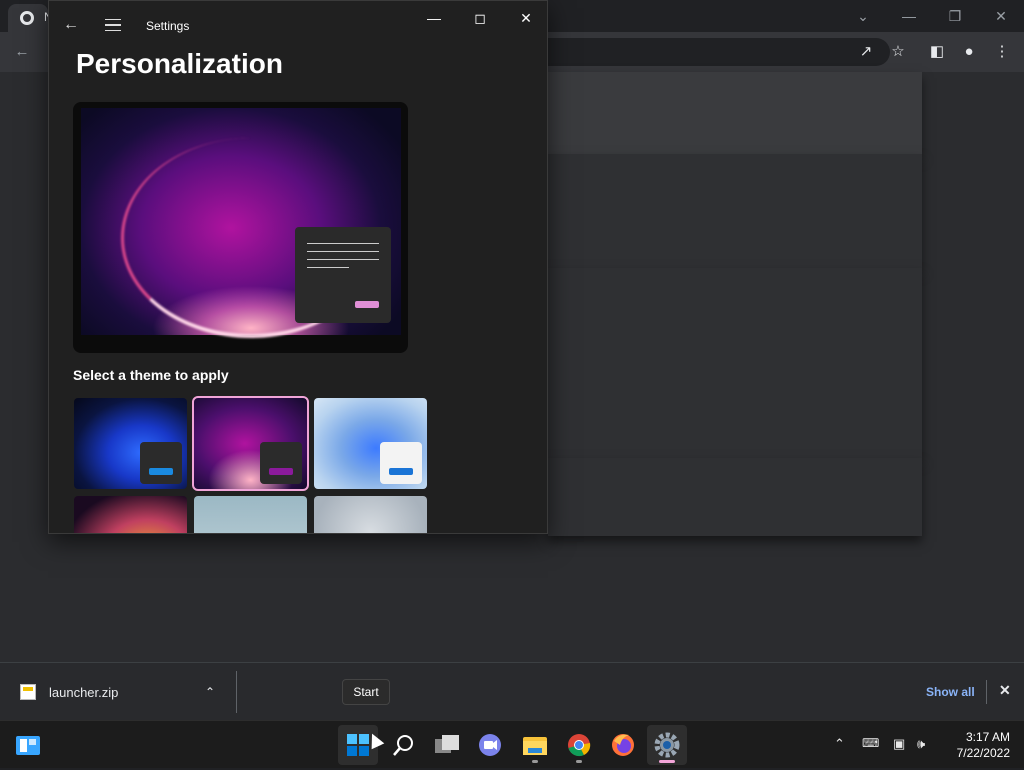 This screenshot has height=770, width=1024. I want to click on chat-icon, so click(490, 745).